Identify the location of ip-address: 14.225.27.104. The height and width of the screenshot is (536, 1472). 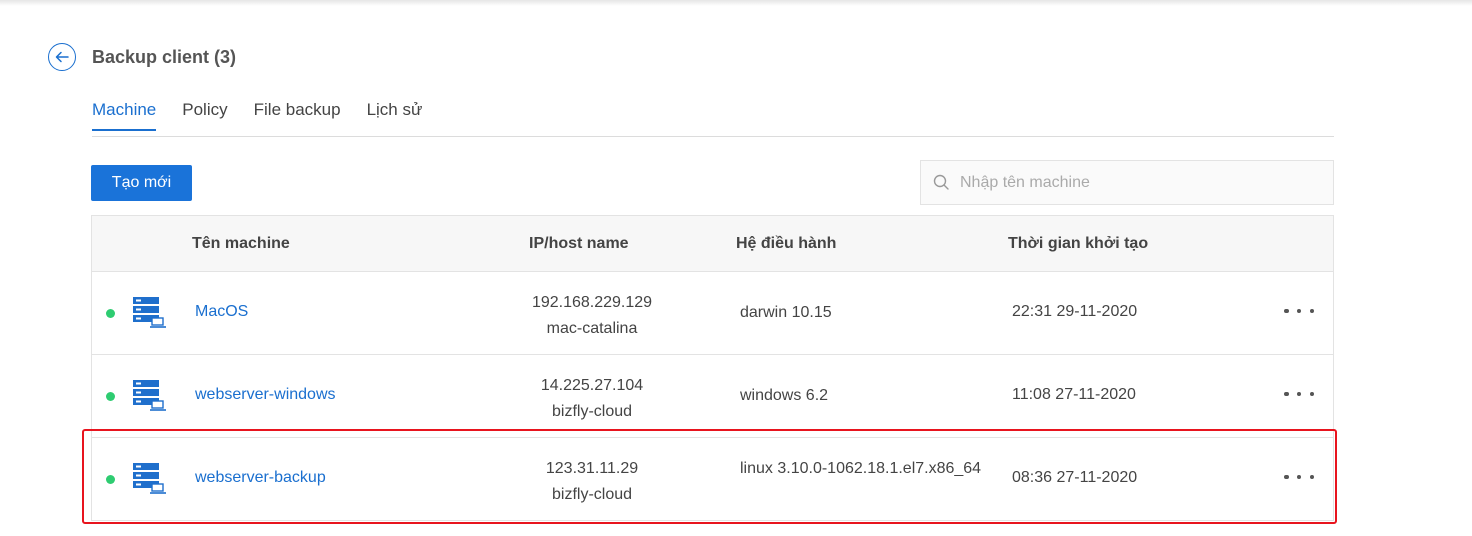
(592, 385).